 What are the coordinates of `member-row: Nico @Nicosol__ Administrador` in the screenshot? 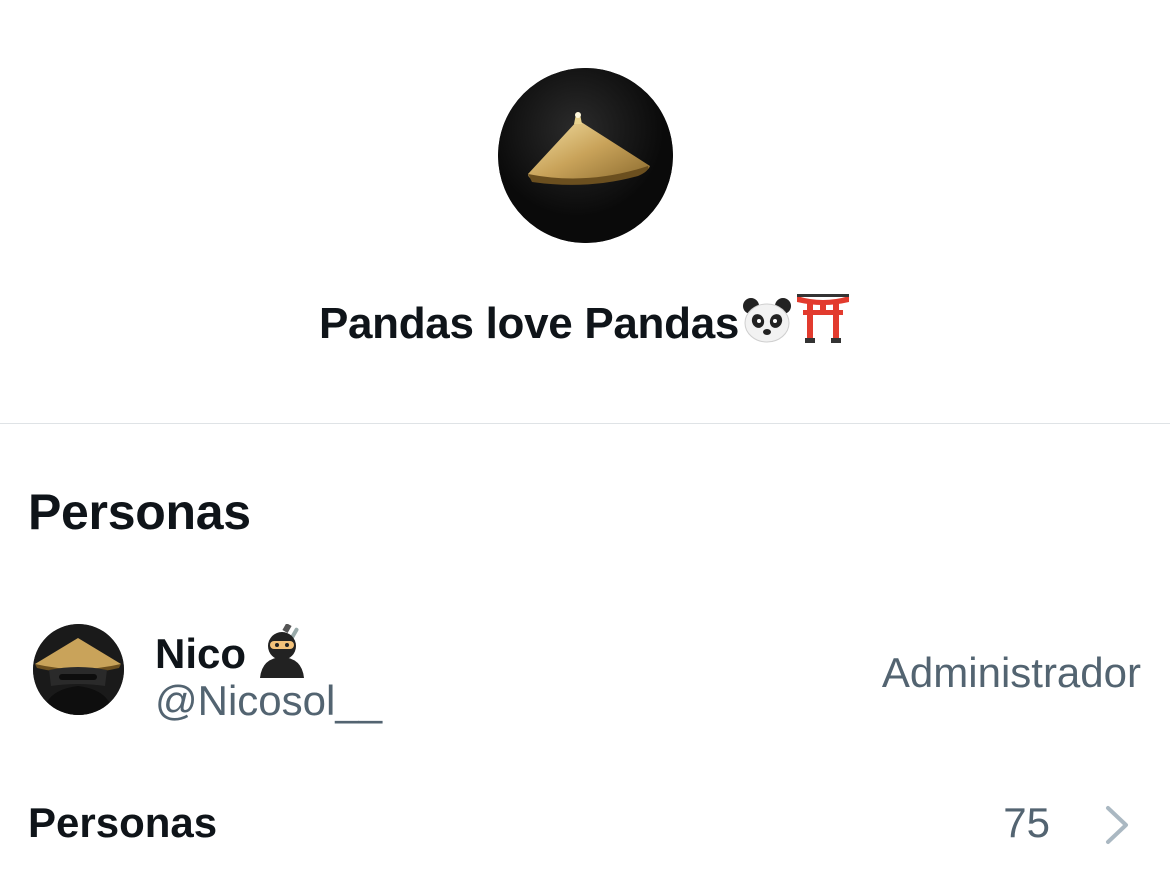 It's located at (585, 669).